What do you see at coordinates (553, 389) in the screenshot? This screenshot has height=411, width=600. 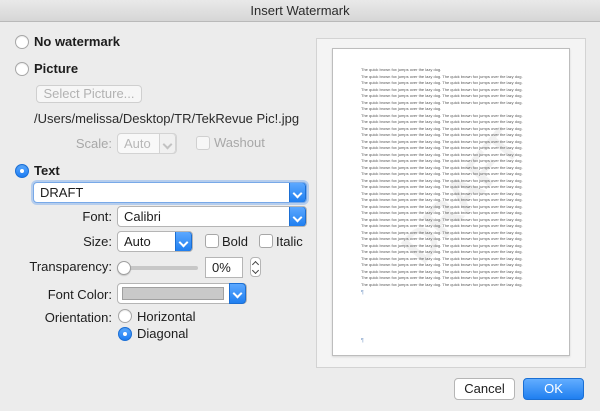 I see `ok-button: OK` at bounding box center [553, 389].